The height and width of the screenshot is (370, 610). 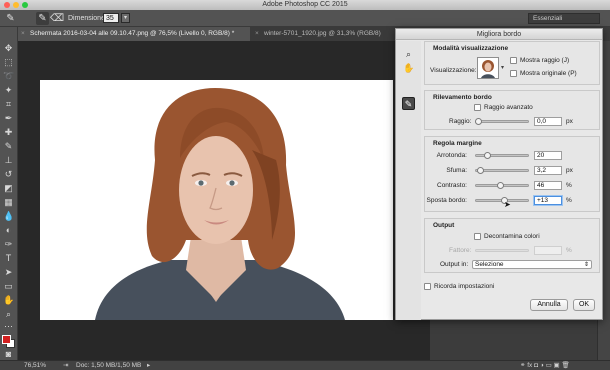 What do you see at coordinates (444, 225) in the screenshot?
I see `output-title: Output` at bounding box center [444, 225].